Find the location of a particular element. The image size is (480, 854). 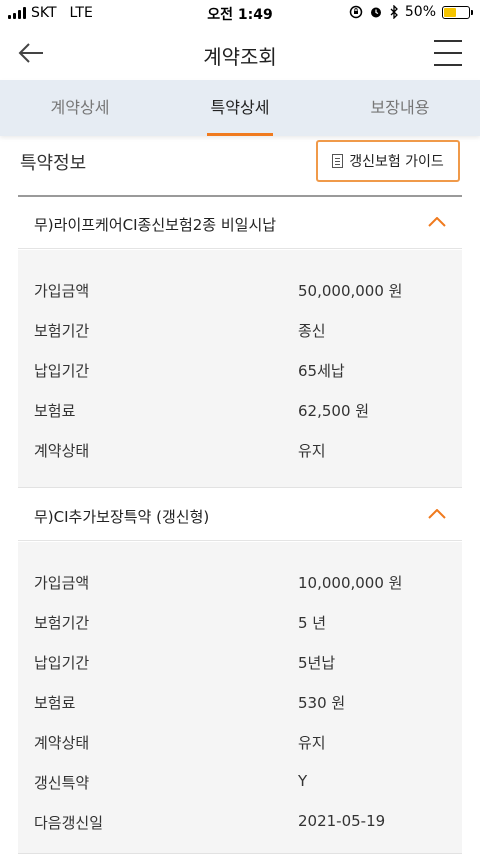

detail-value: 2021-05-19 is located at coordinates (342, 821).